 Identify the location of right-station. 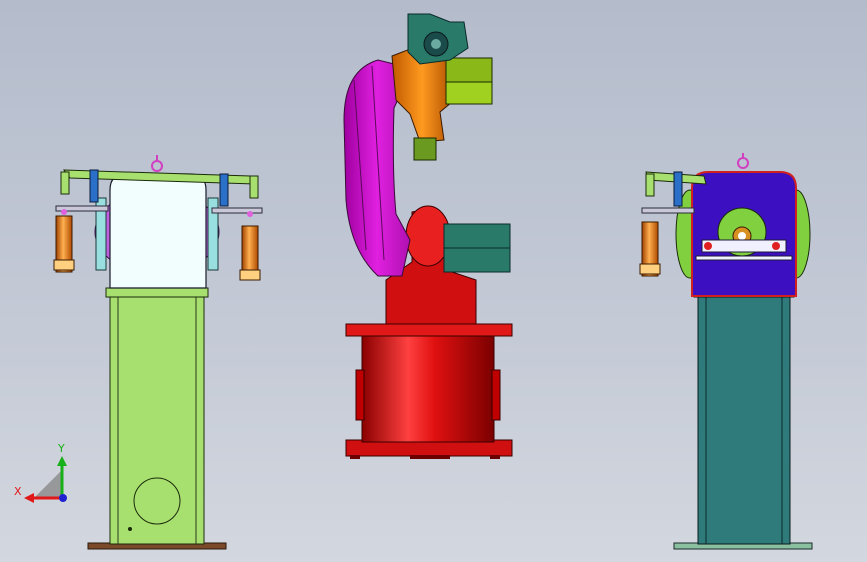
(726, 351).